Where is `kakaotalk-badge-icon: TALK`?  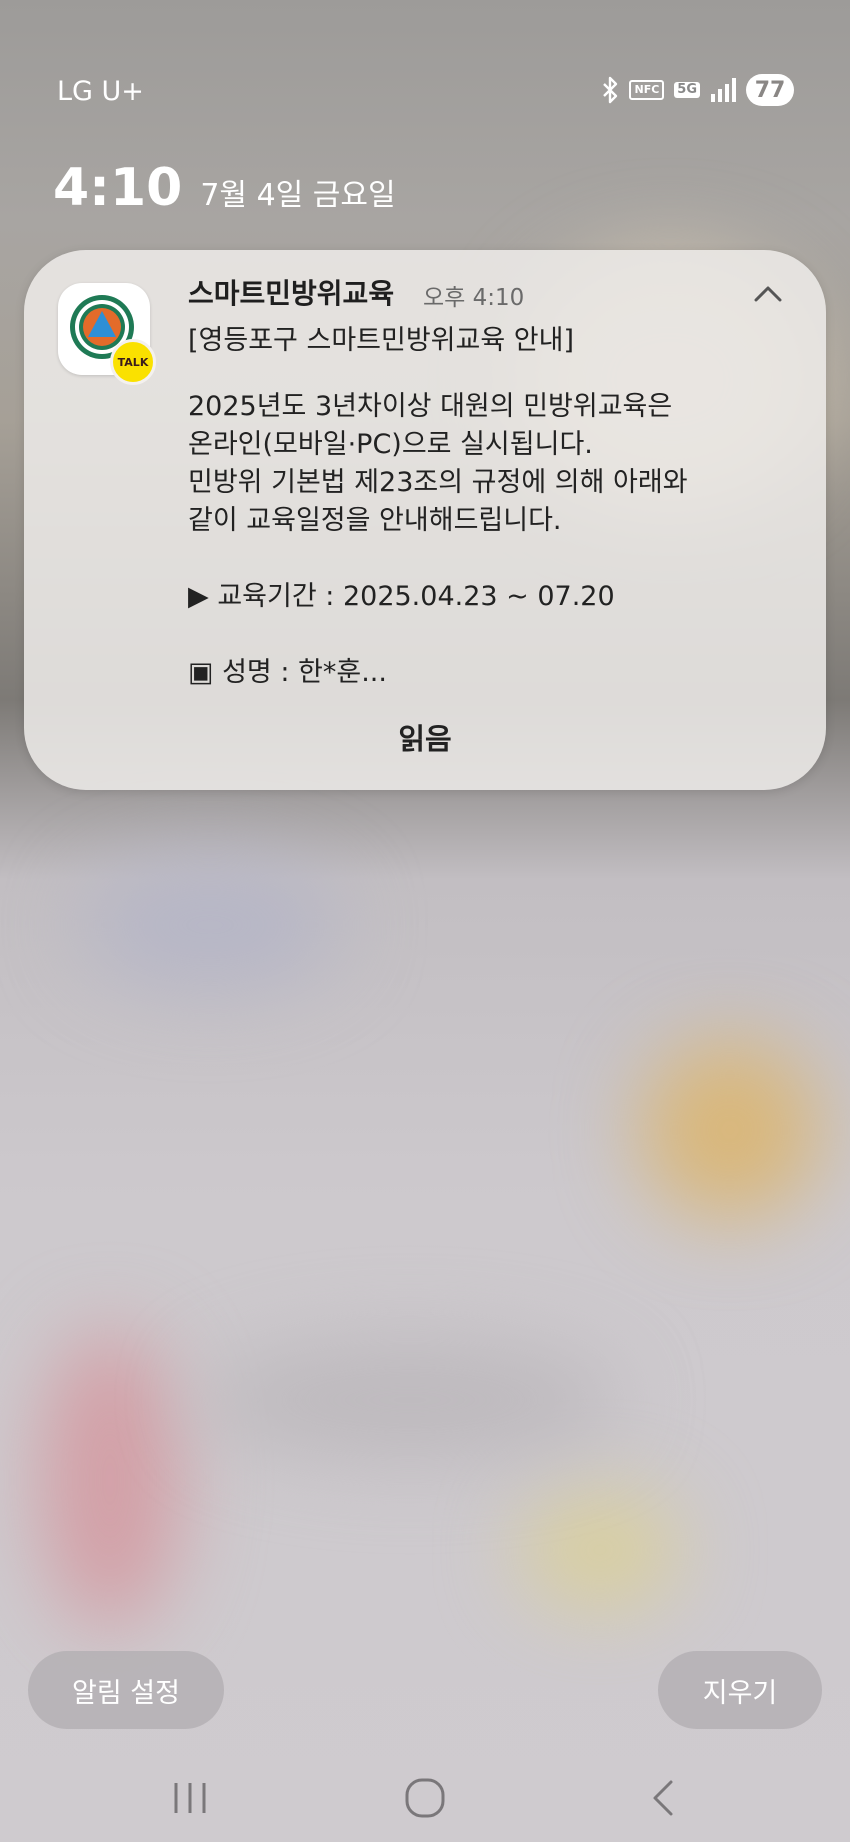
kakaotalk-badge-icon: TALK is located at coordinates (133, 362).